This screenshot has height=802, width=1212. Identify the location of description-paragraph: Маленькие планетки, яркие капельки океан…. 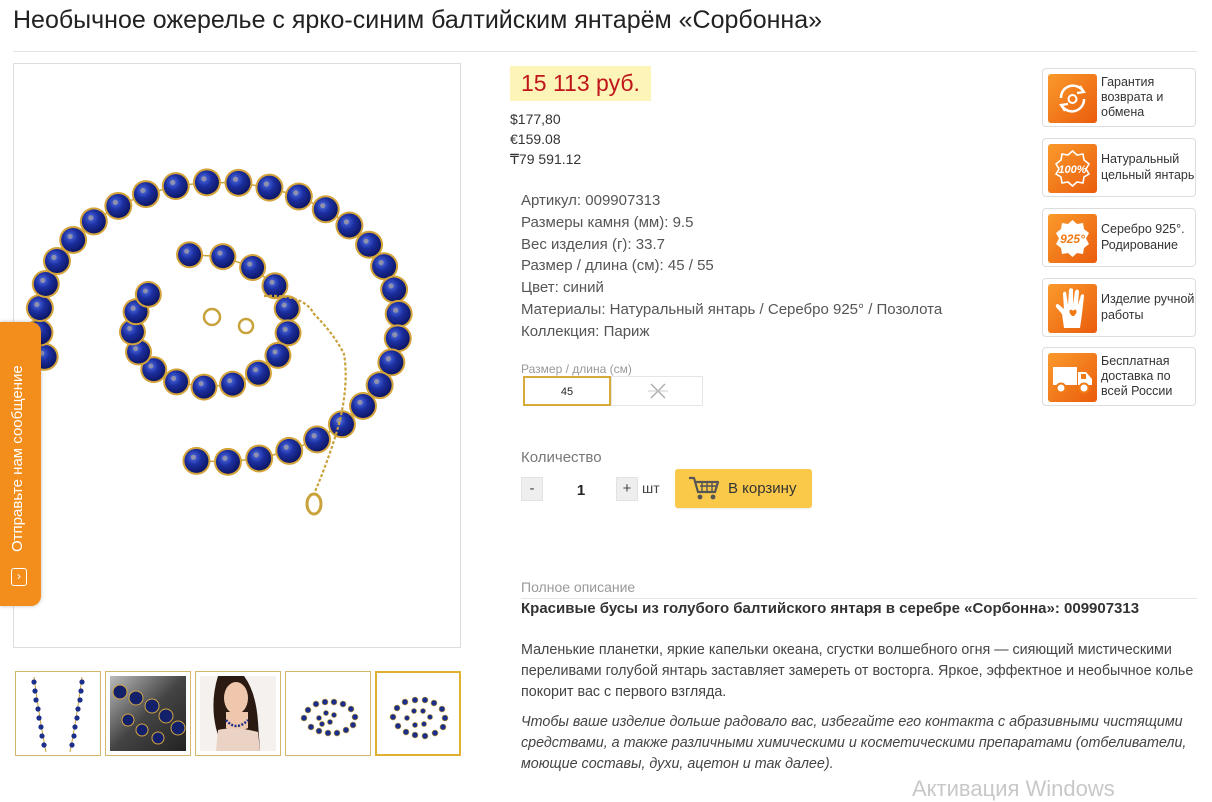
(857, 671).